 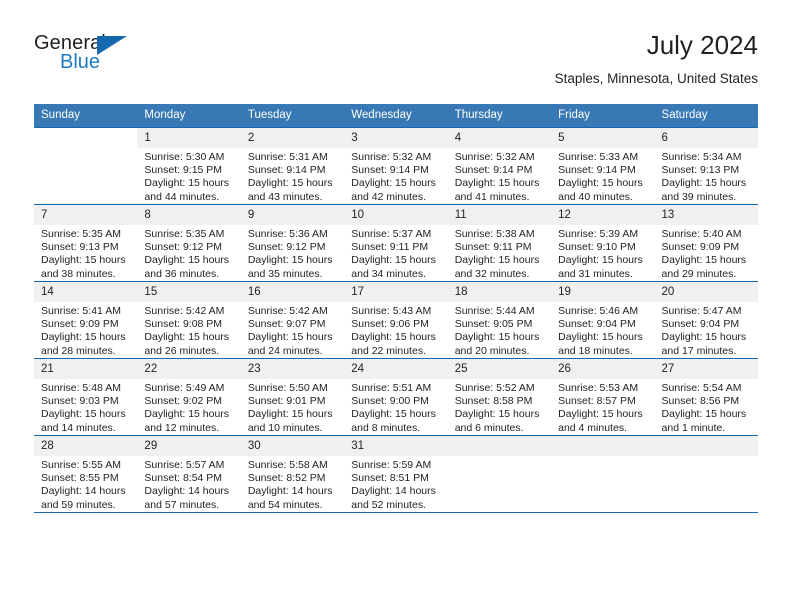 I want to click on sunrise-text: Sunrise: 5:39 AM, so click(x=598, y=234).